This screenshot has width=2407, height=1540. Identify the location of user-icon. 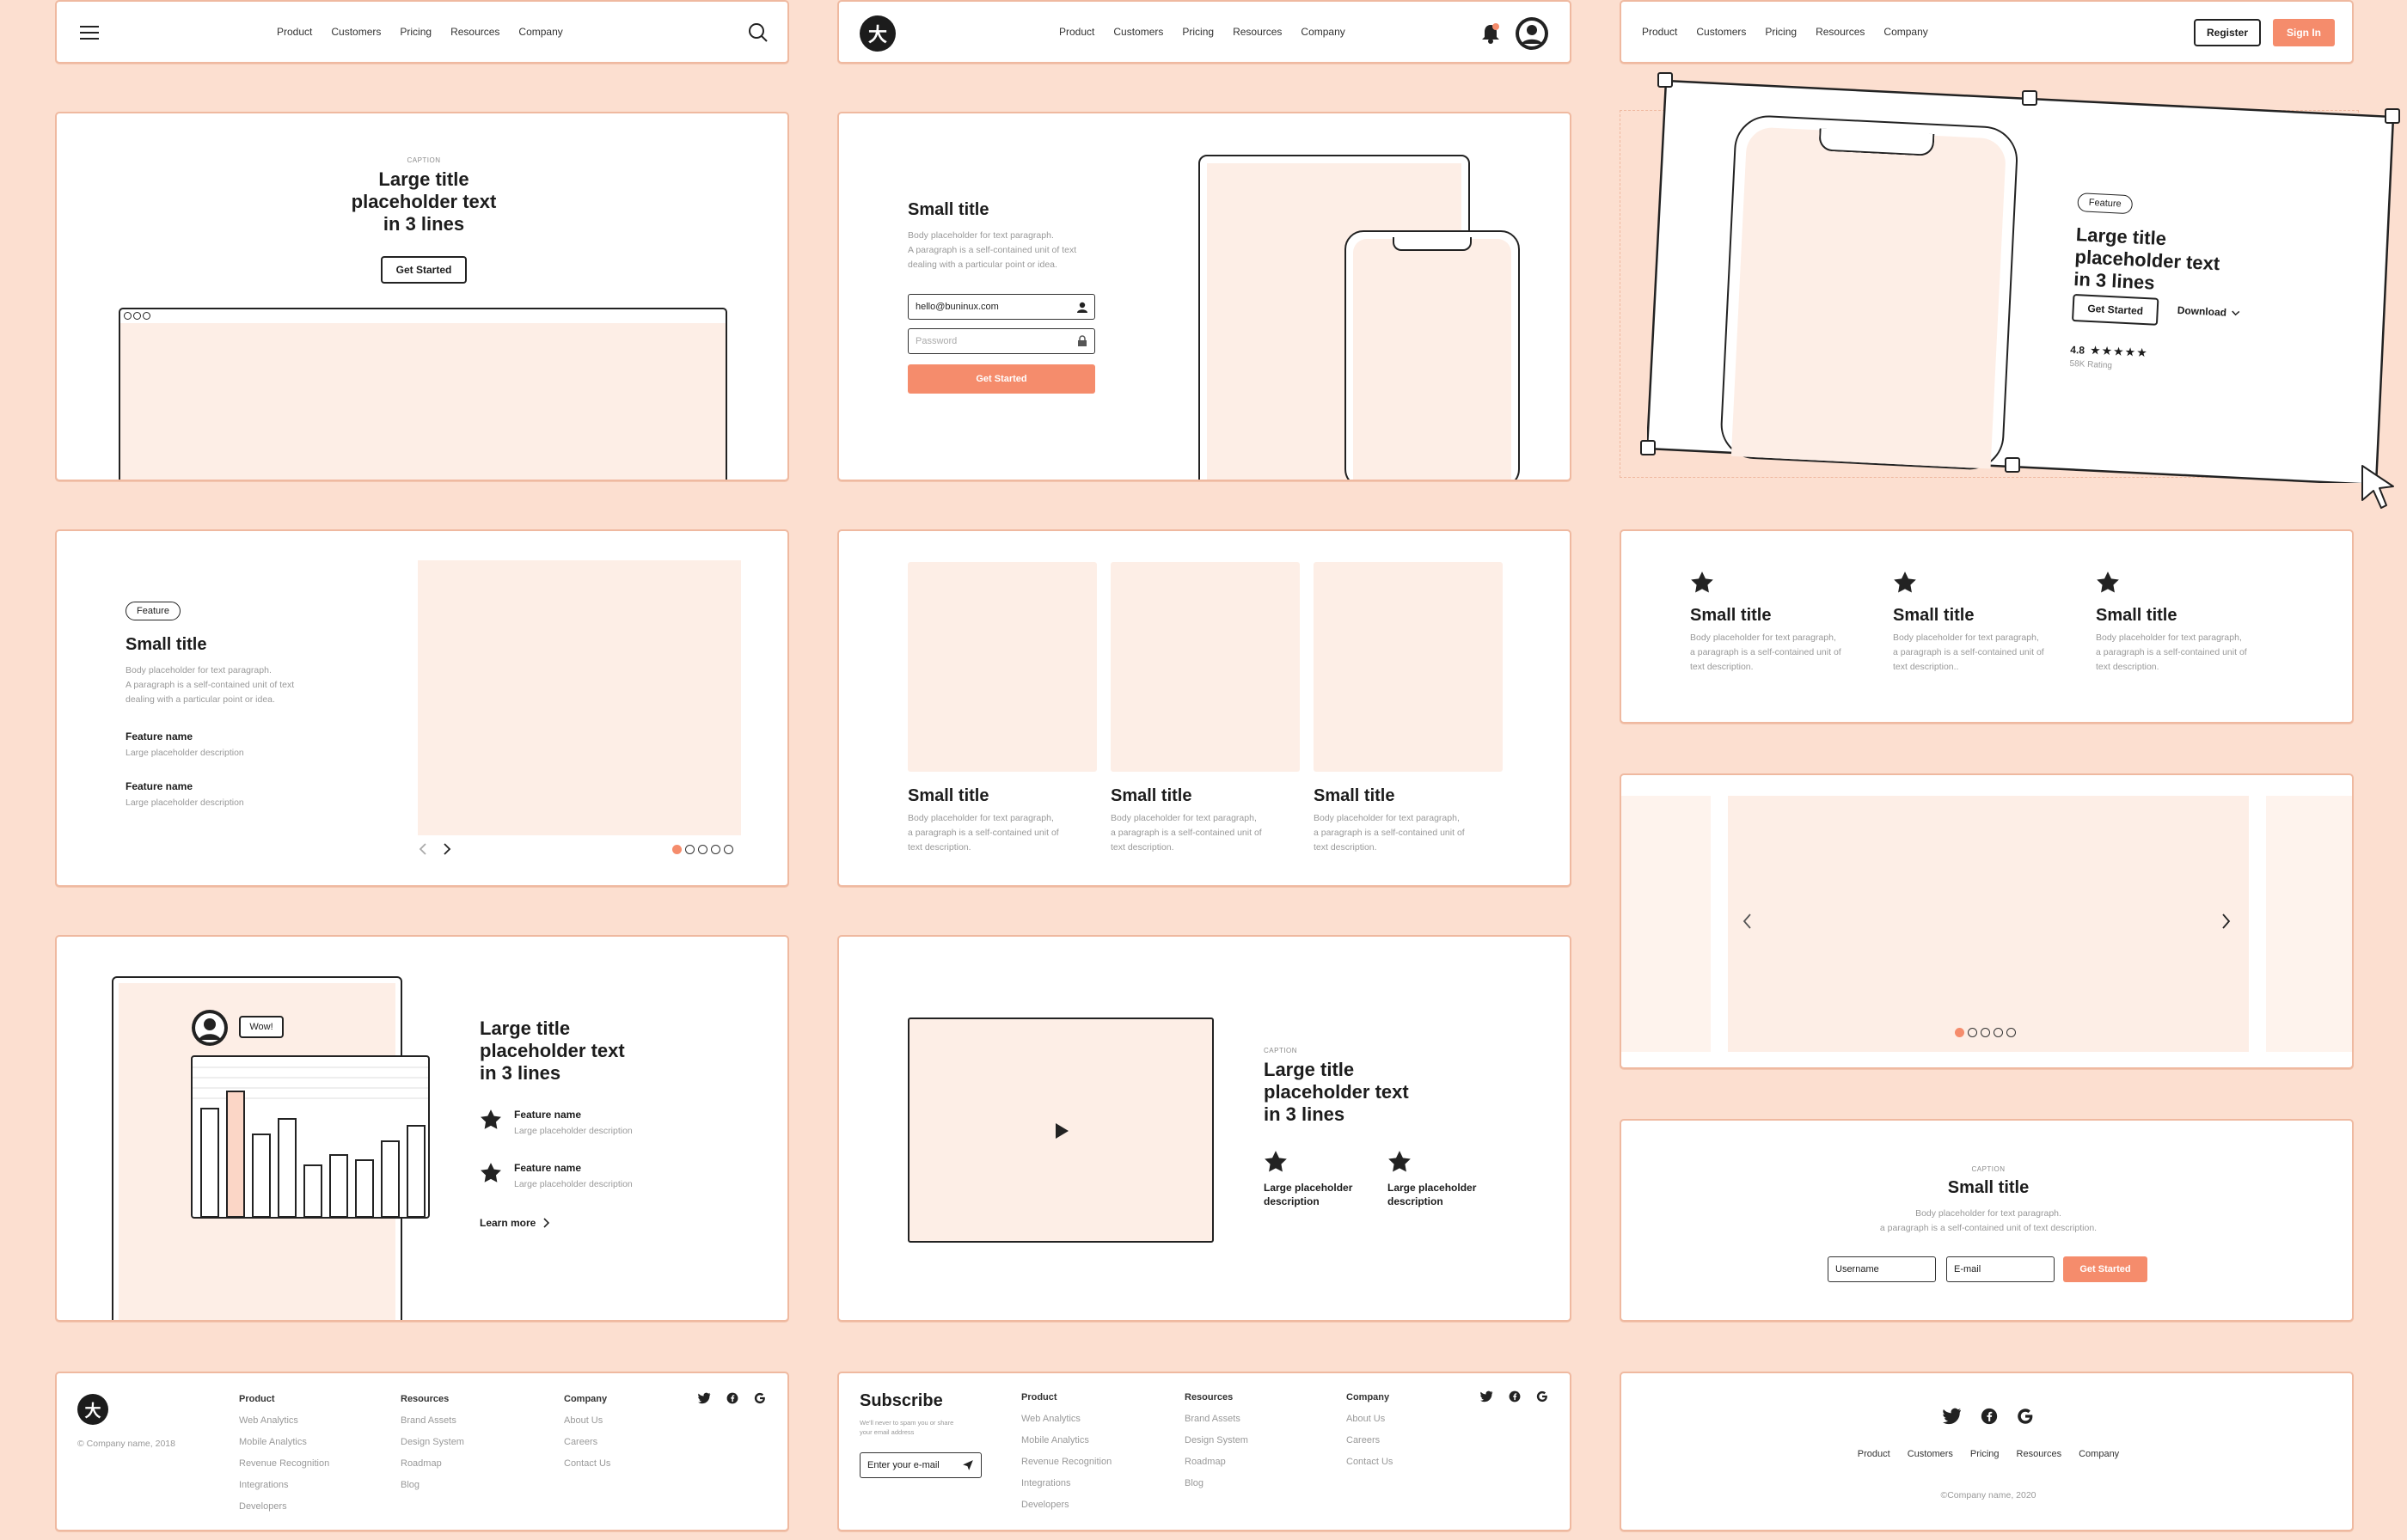
(1082, 307).